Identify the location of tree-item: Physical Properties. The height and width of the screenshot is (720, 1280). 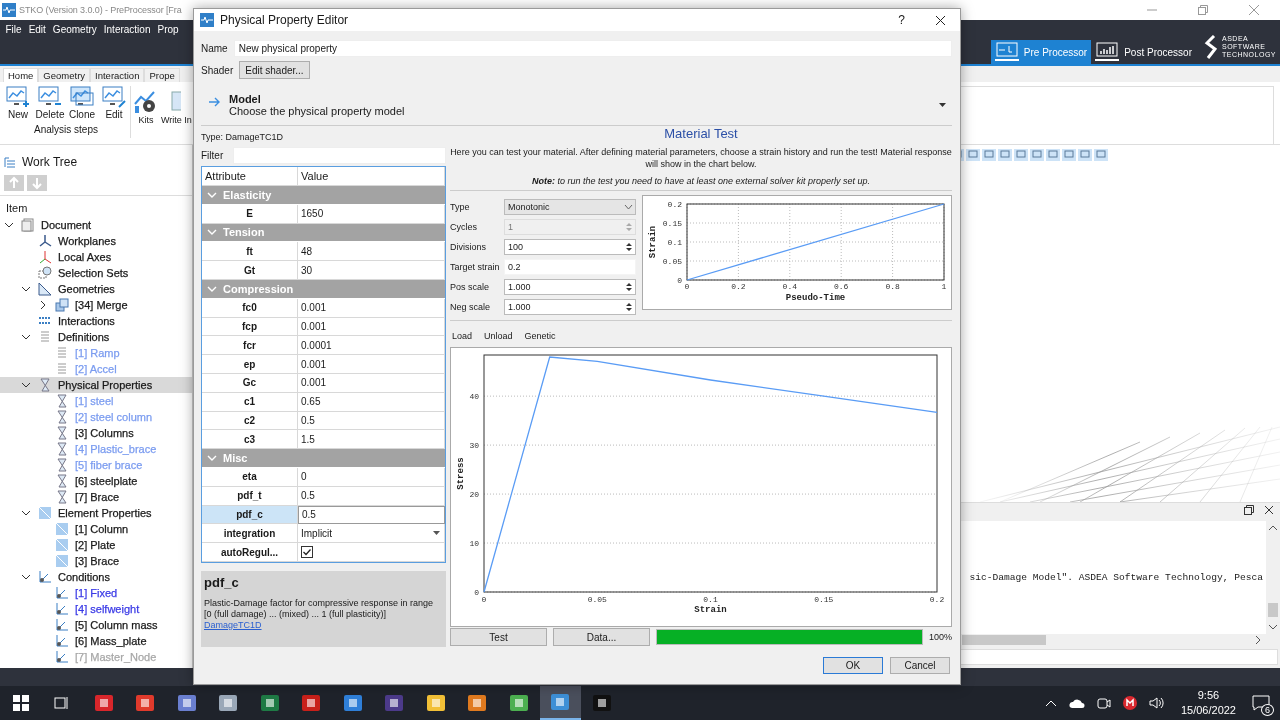
(96, 385).